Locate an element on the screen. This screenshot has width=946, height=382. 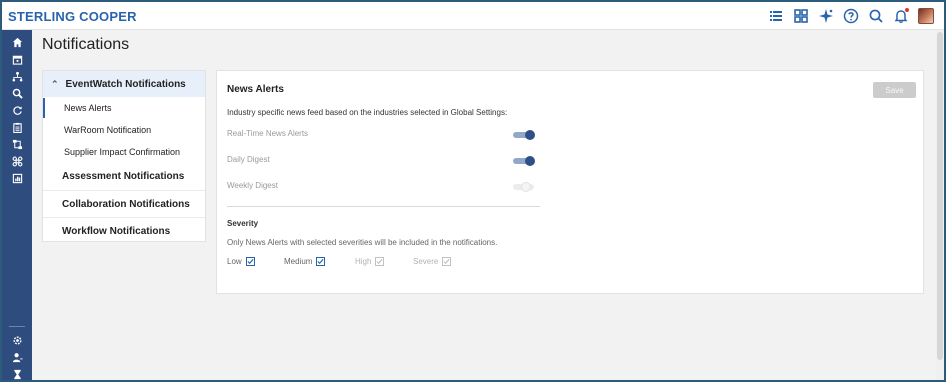
top-icon-group is located at coordinates (851, 16).